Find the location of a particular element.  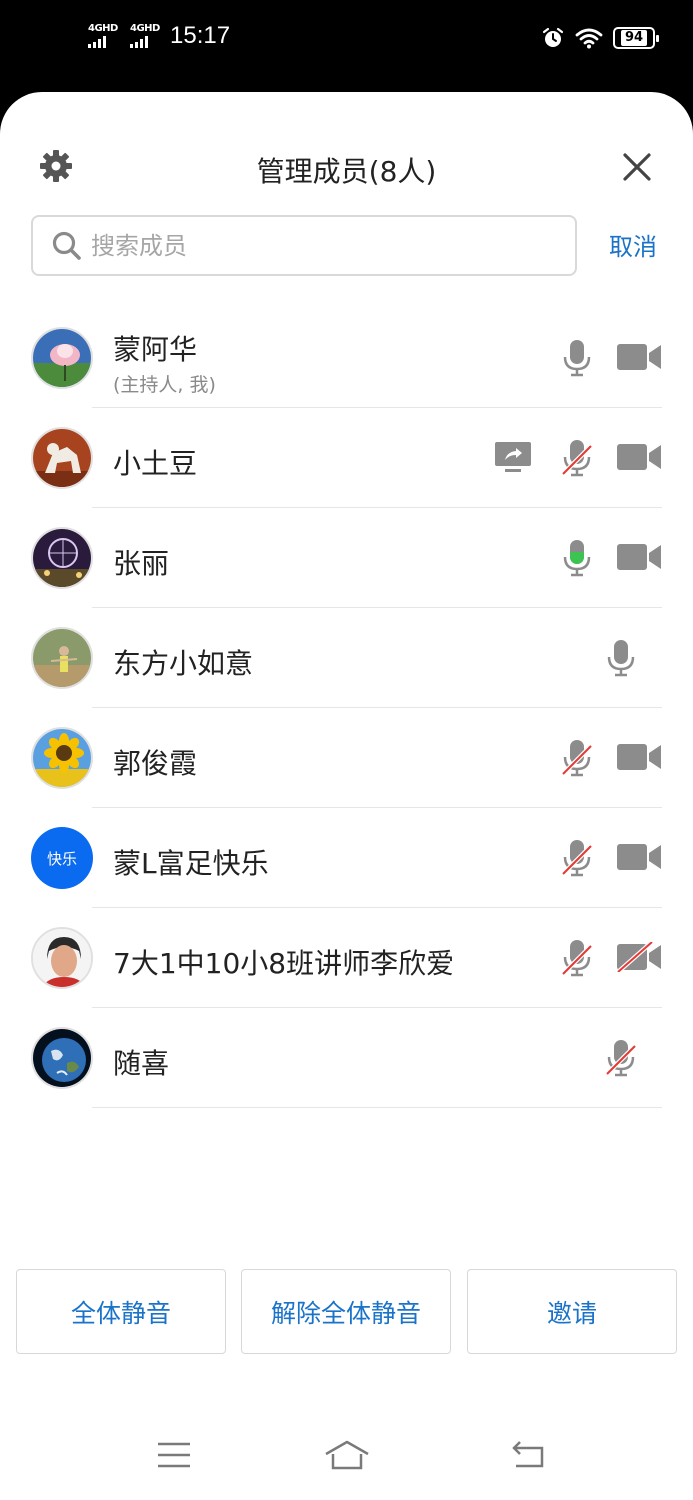

battery-level: 94 is located at coordinates (634, 38).